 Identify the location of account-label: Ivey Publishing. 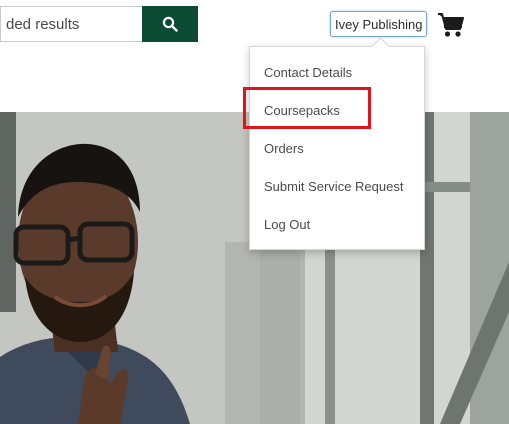
(379, 24).